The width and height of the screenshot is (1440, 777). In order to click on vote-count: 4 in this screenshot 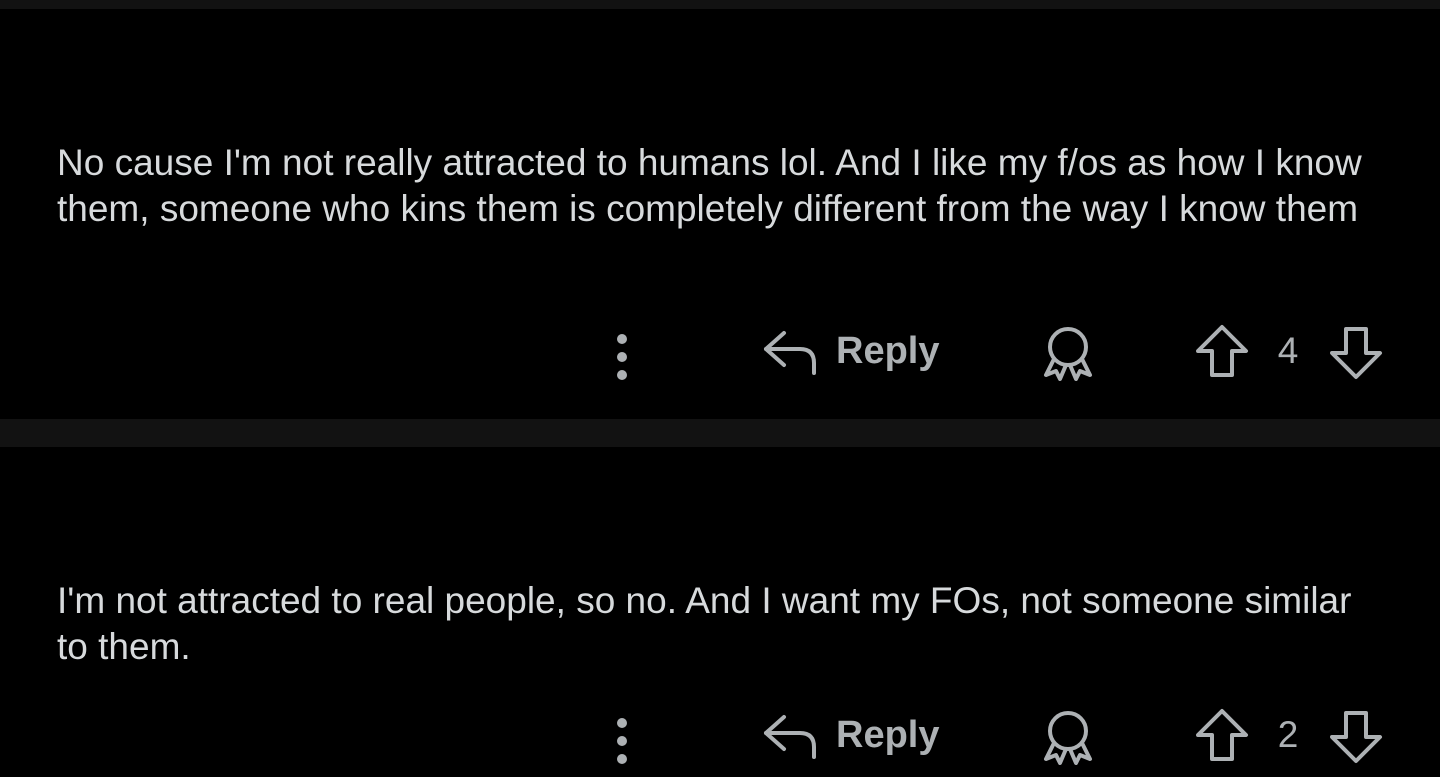, I will do `click(1288, 350)`.